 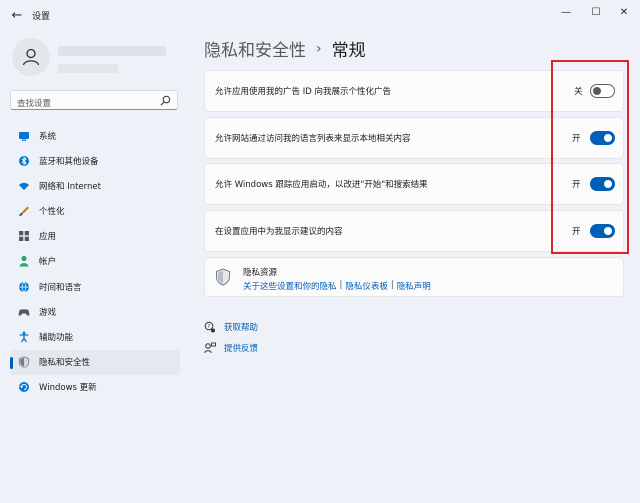 I want to click on sidebar-item-globe-clock: 时间和语言, so click(x=95, y=286).